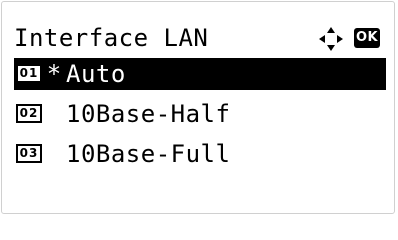  Describe the element at coordinates (200, 74) in the screenshot. I see `menu-item-auto: 01 * Auto` at that location.